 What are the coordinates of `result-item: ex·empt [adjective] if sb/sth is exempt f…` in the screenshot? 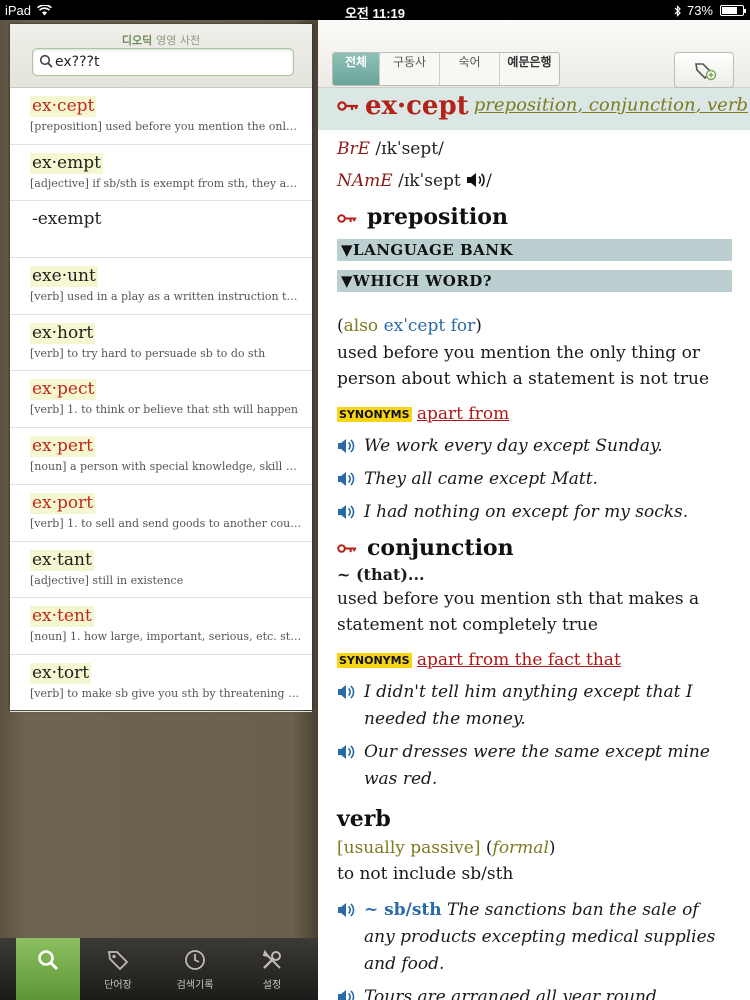 It's located at (161, 173).